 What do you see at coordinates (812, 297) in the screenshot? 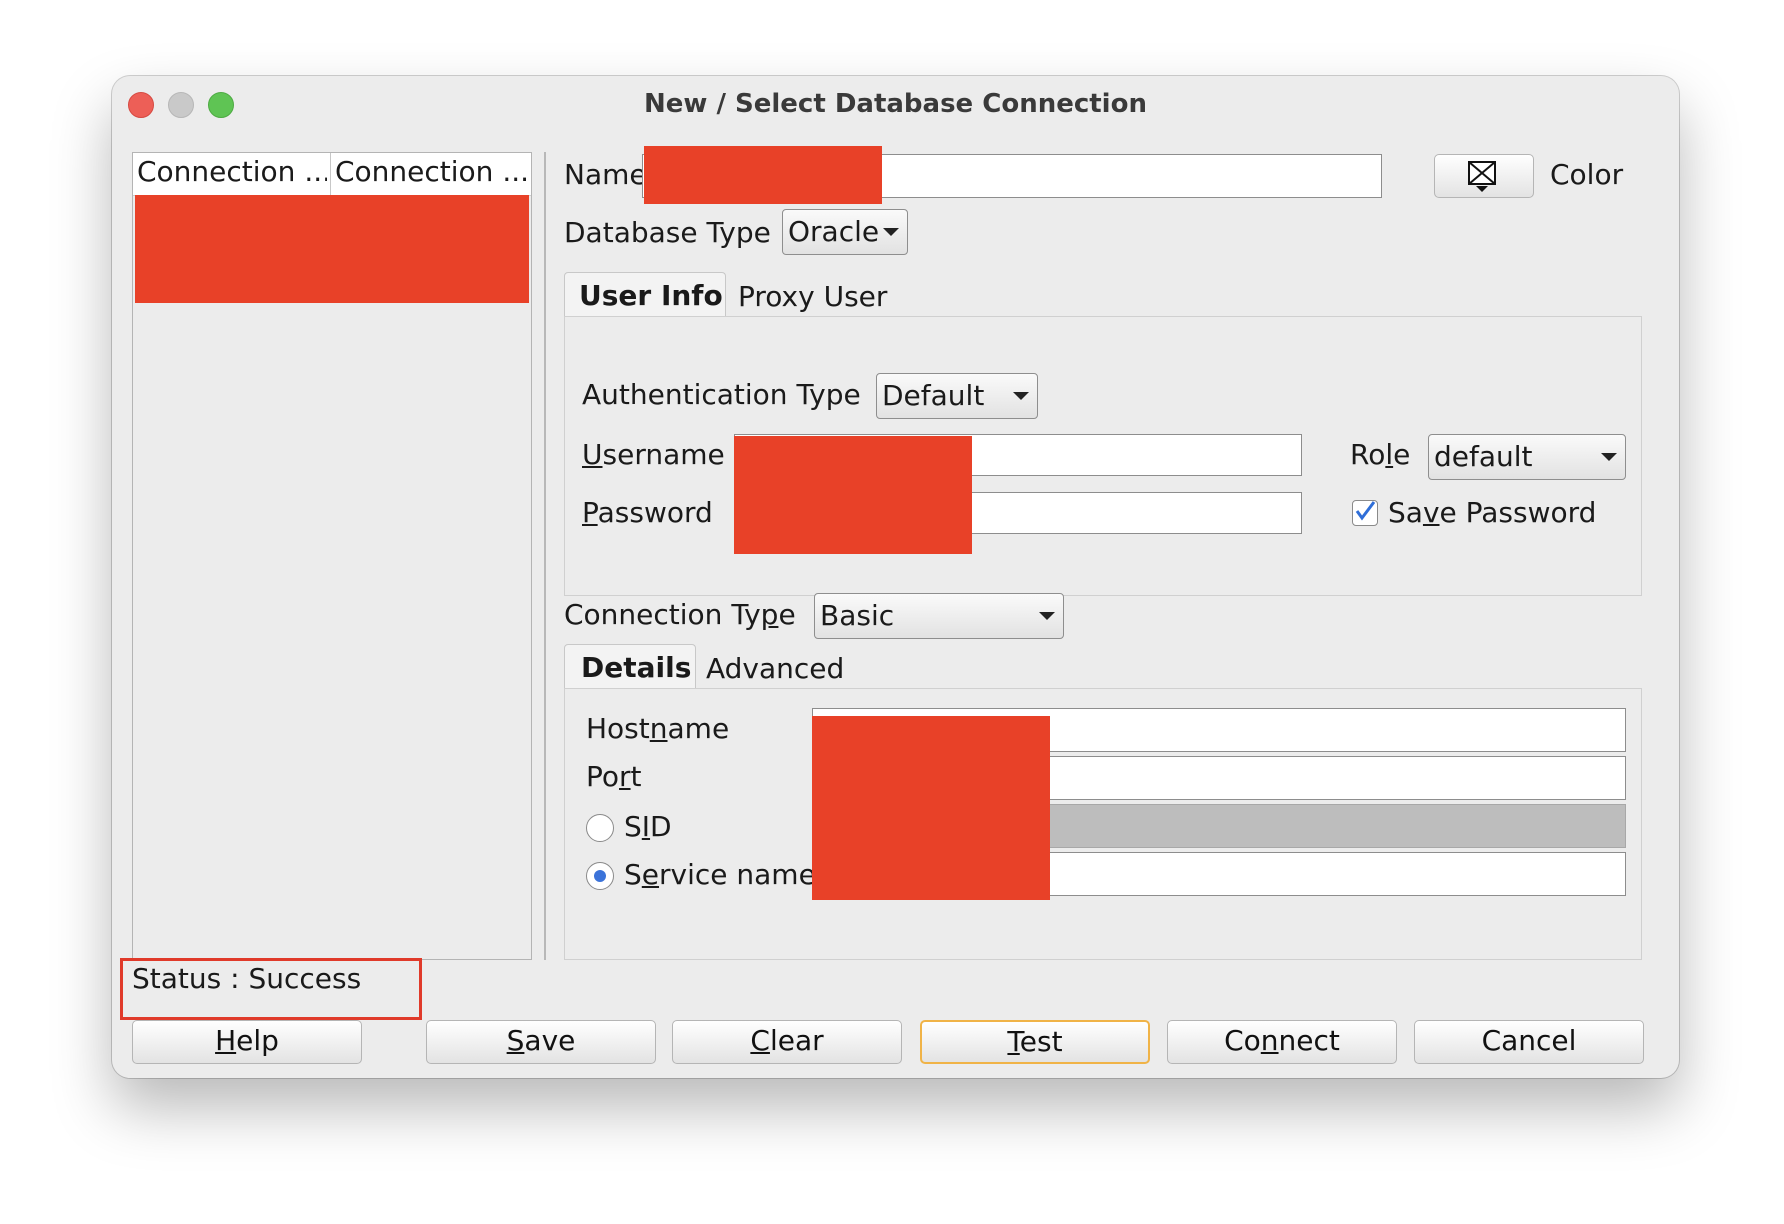
I see `tab-proxy-user: Proxy User` at bounding box center [812, 297].